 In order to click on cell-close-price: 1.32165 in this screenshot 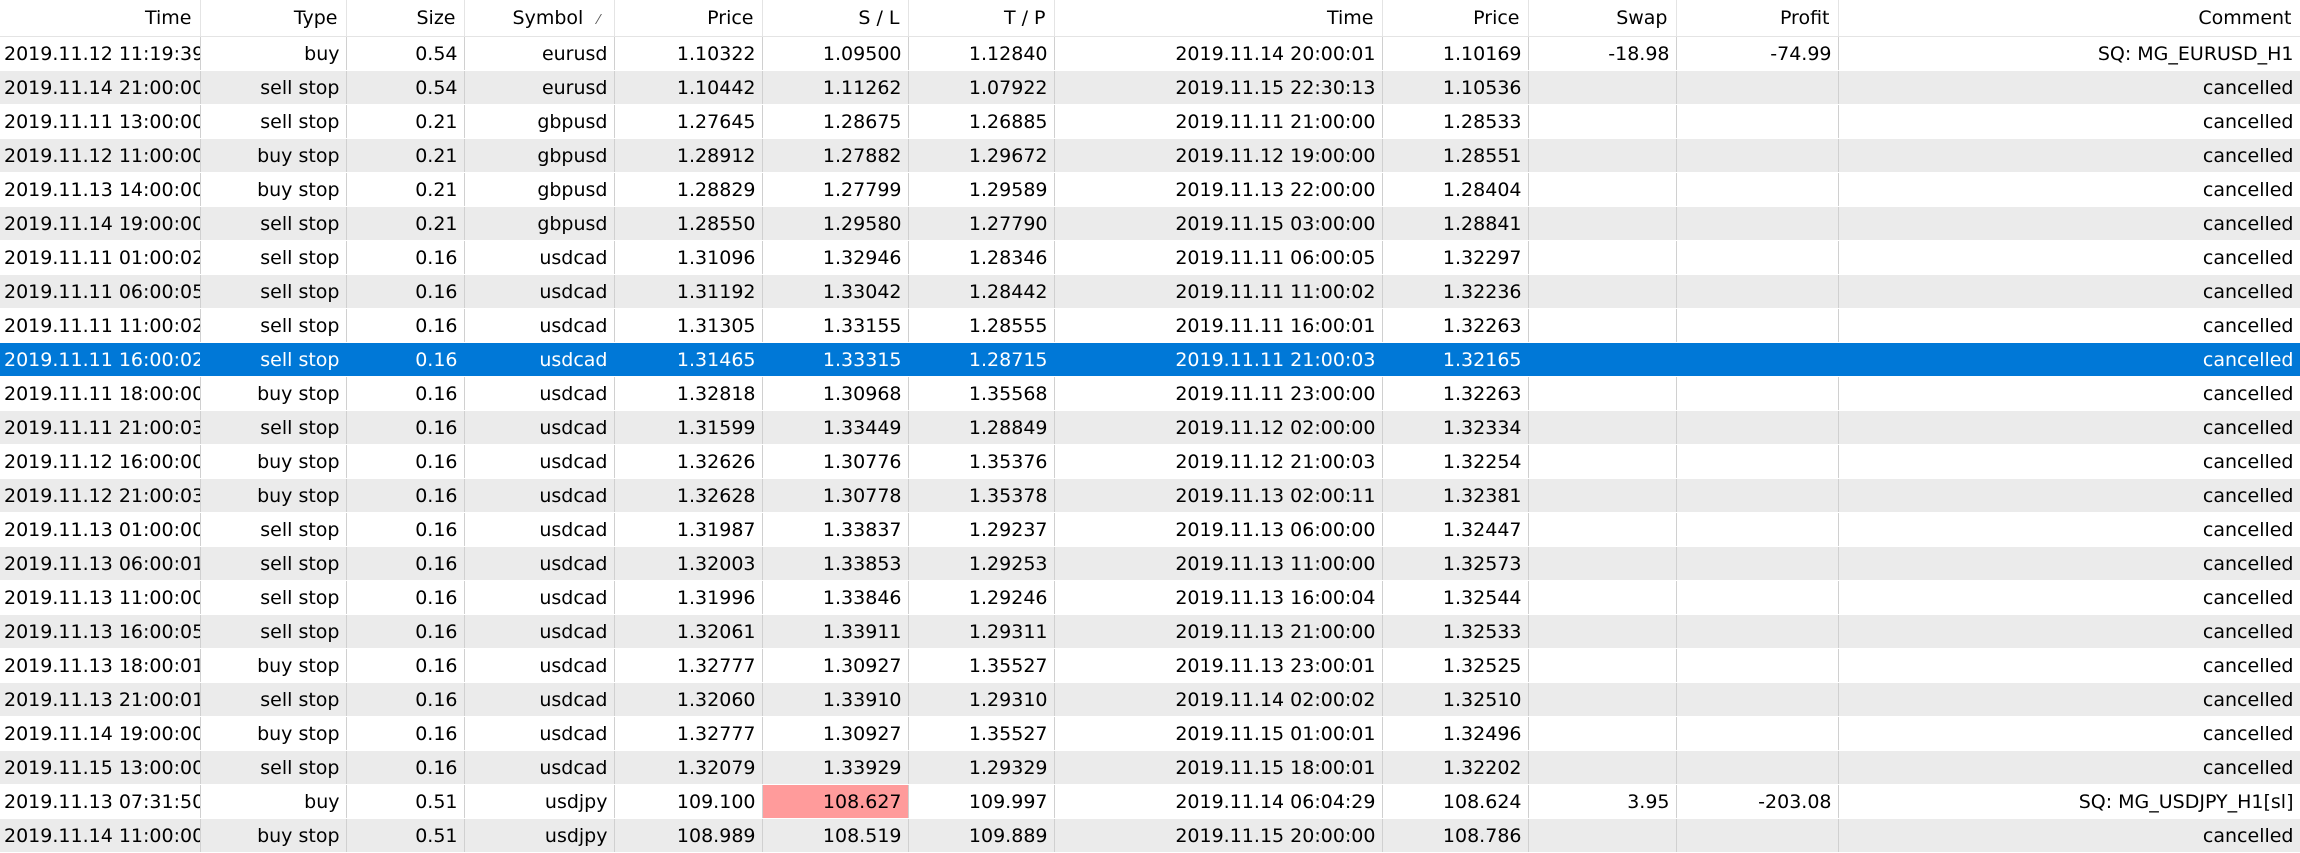, I will do `click(1455, 359)`.